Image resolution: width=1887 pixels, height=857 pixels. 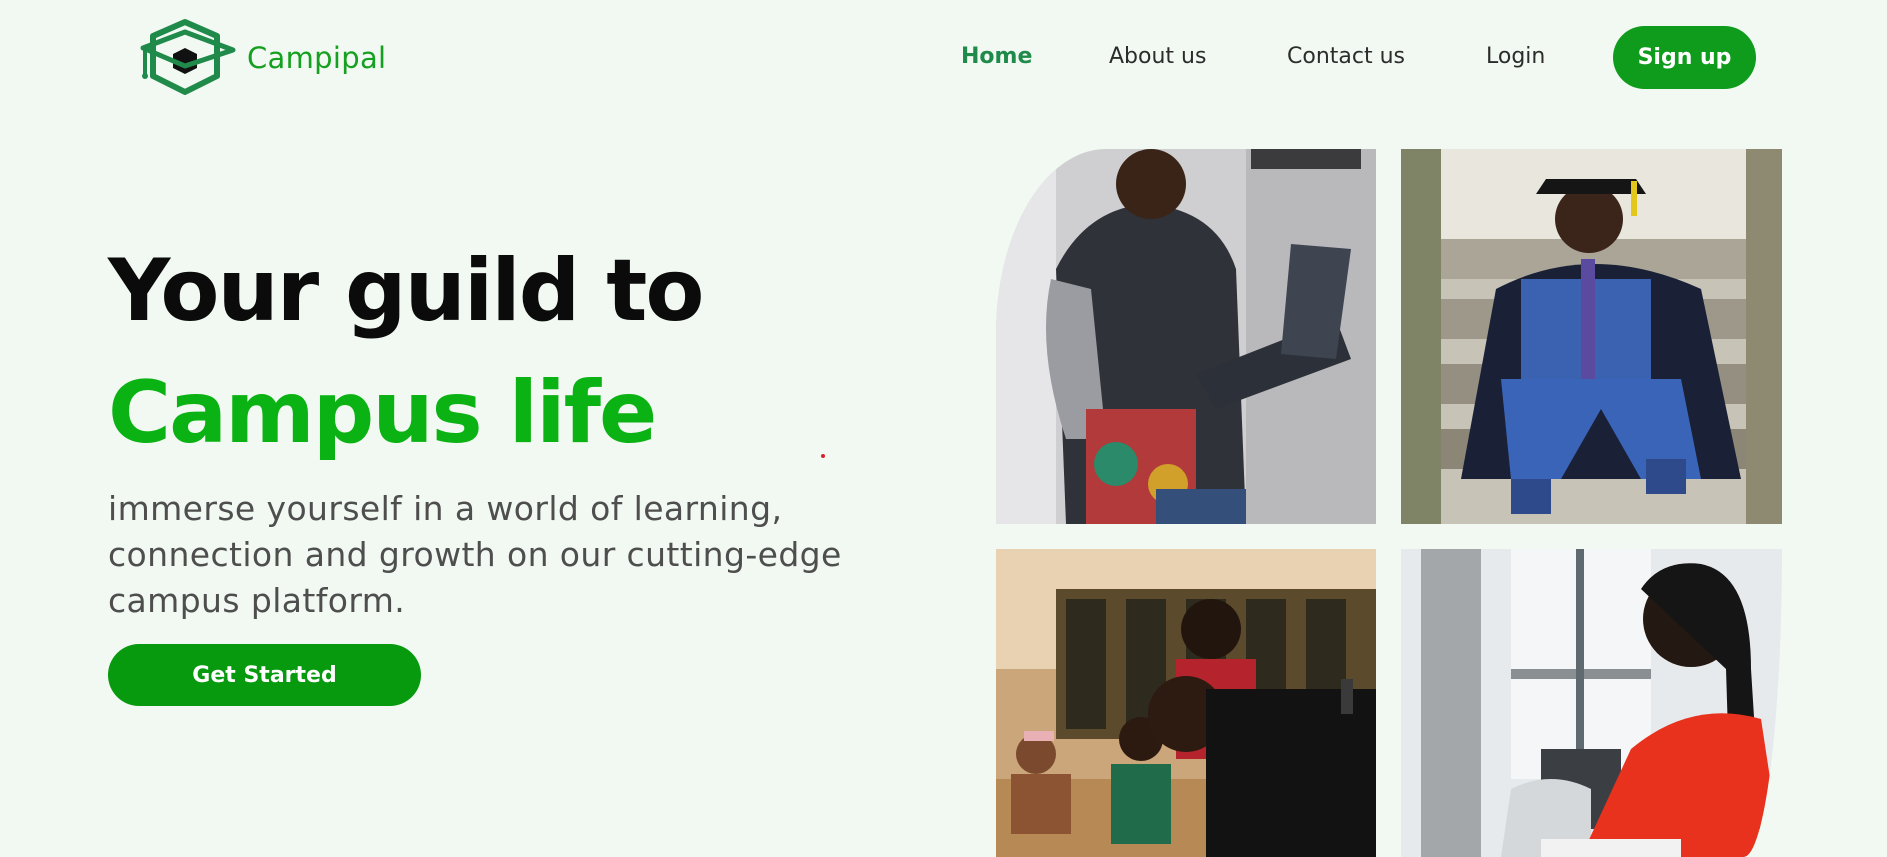 What do you see at coordinates (996, 56) in the screenshot?
I see `nav-home-link: Home` at bounding box center [996, 56].